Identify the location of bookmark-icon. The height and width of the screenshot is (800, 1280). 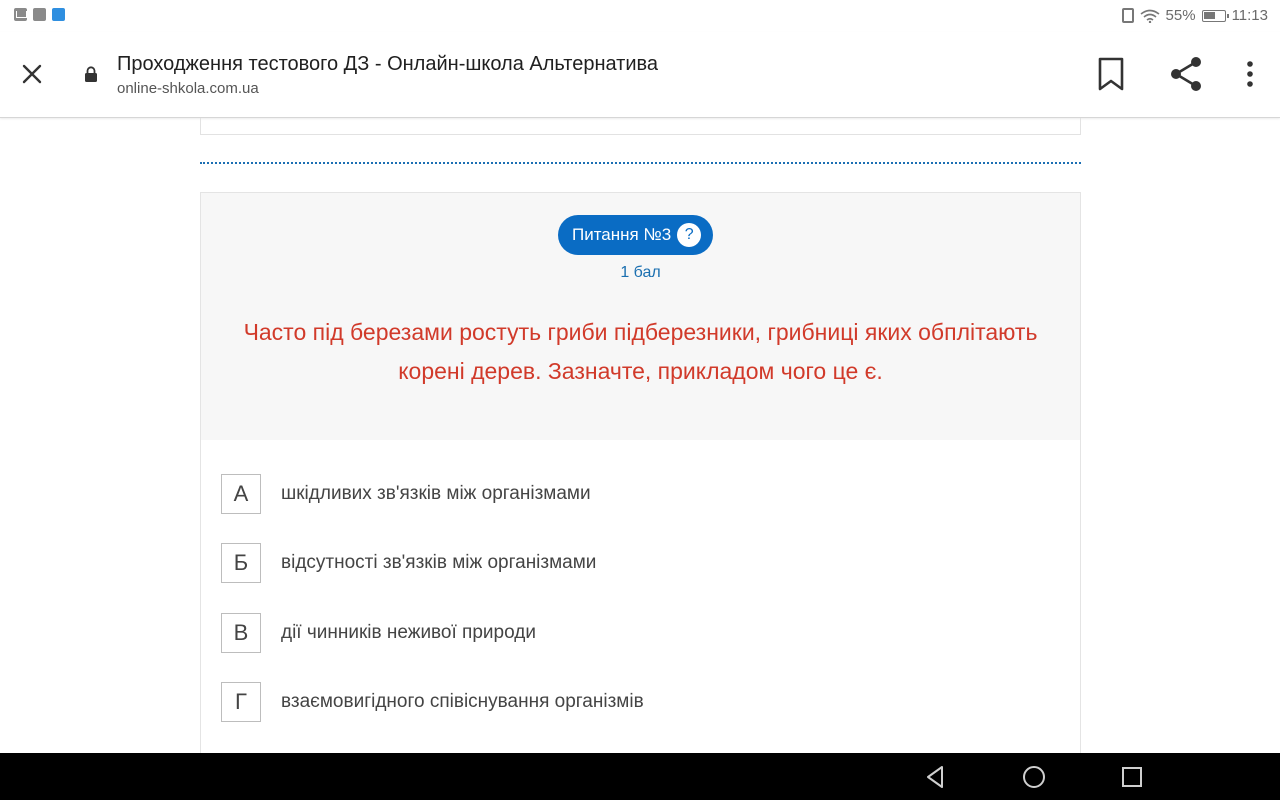
(1111, 74).